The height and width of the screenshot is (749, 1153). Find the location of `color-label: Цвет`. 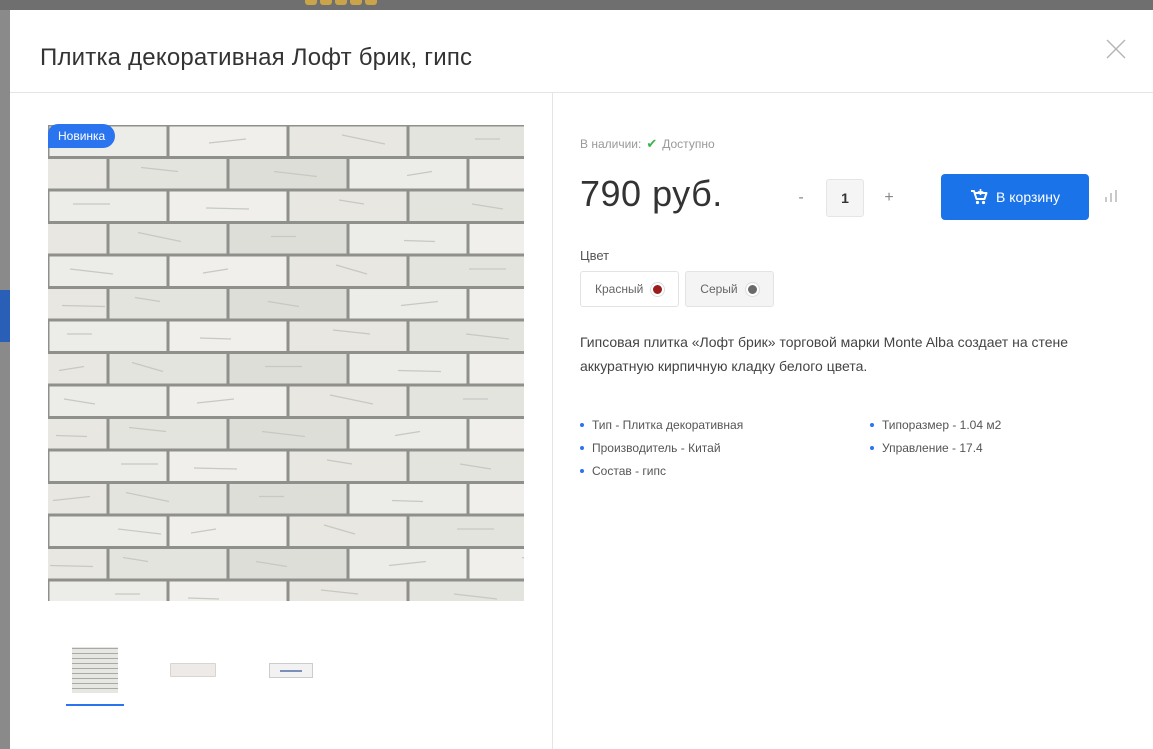

color-label: Цвет is located at coordinates (595, 255).